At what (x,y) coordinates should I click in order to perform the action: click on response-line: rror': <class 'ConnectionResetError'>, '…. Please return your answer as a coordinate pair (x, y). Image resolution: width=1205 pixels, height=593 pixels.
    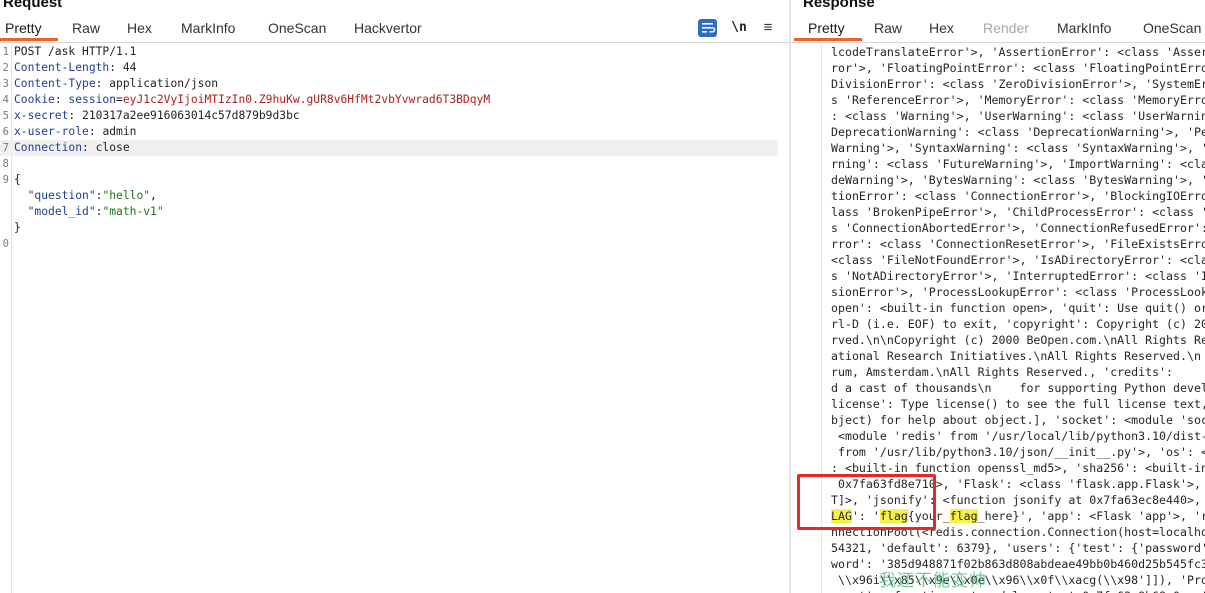
    Looking at the image, I should click on (1018, 244).